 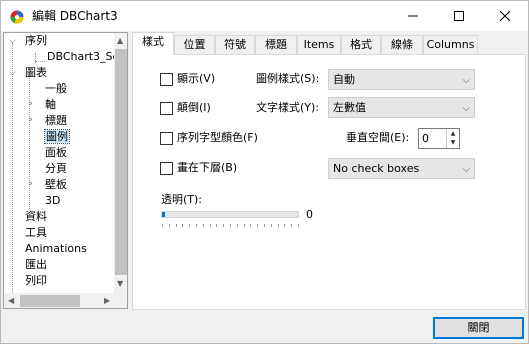 What do you see at coordinates (28, 265) in the screenshot?
I see `tree-item-export: 匯出` at bounding box center [28, 265].